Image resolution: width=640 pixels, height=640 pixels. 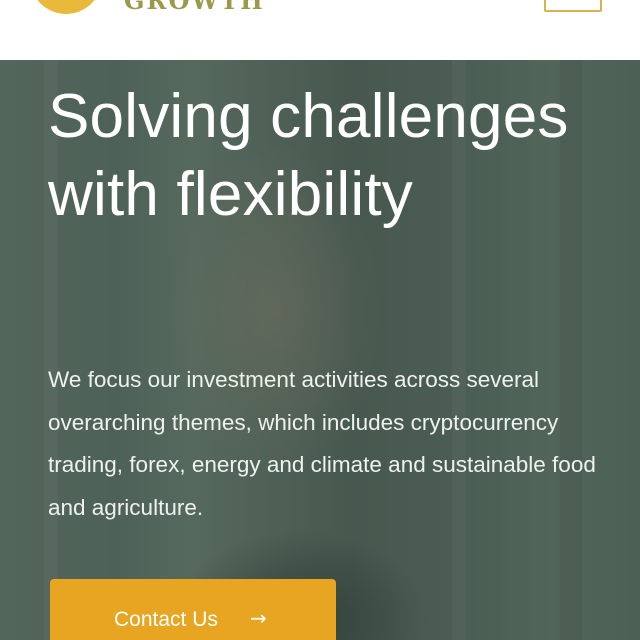 I want to click on contact-us-button: Contact Us →, so click(x=193, y=609).